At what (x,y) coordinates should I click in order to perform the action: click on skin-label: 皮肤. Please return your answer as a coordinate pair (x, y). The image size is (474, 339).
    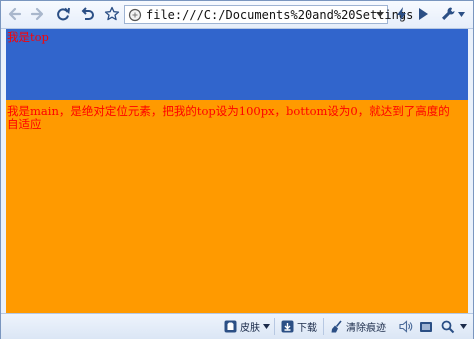
    Looking at the image, I should click on (250, 328).